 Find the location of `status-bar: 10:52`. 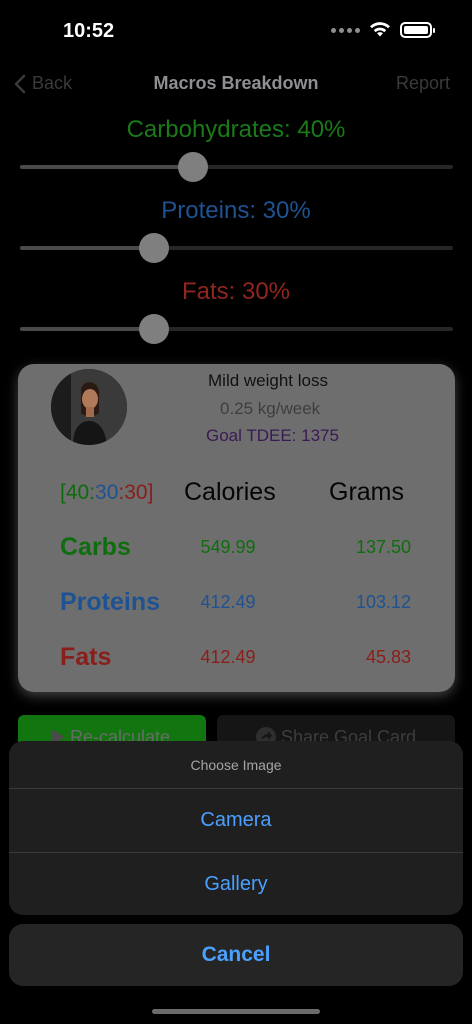

status-bar: 10:52 is located at coordinates (236, 30).